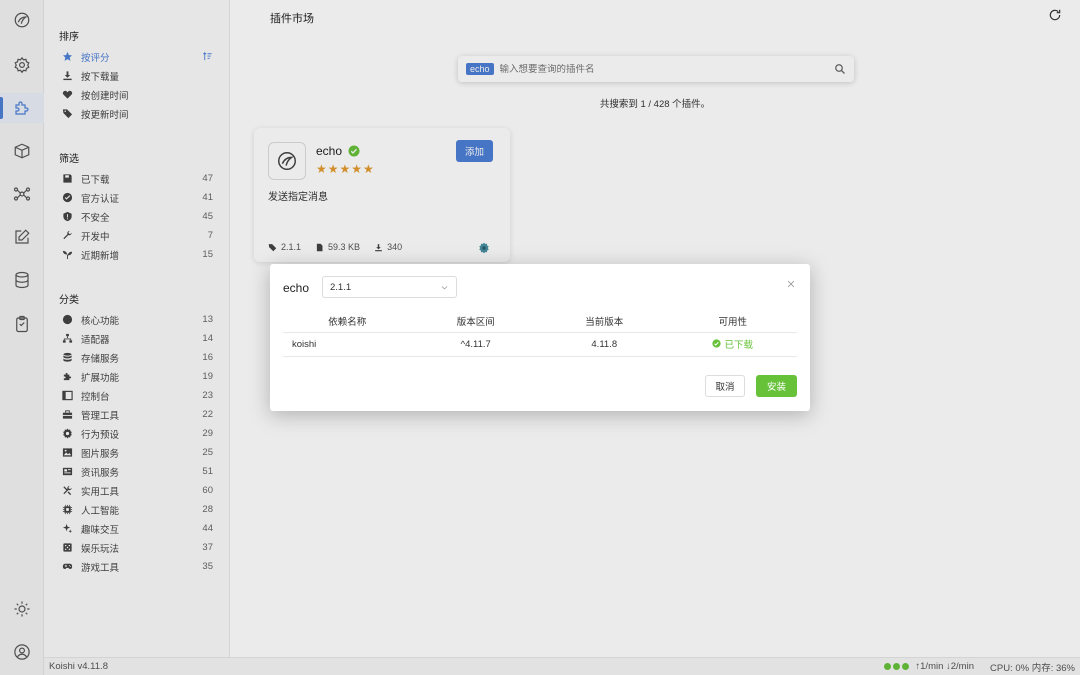  I want to click on version-select: 2.1.1, so click(389, 287).